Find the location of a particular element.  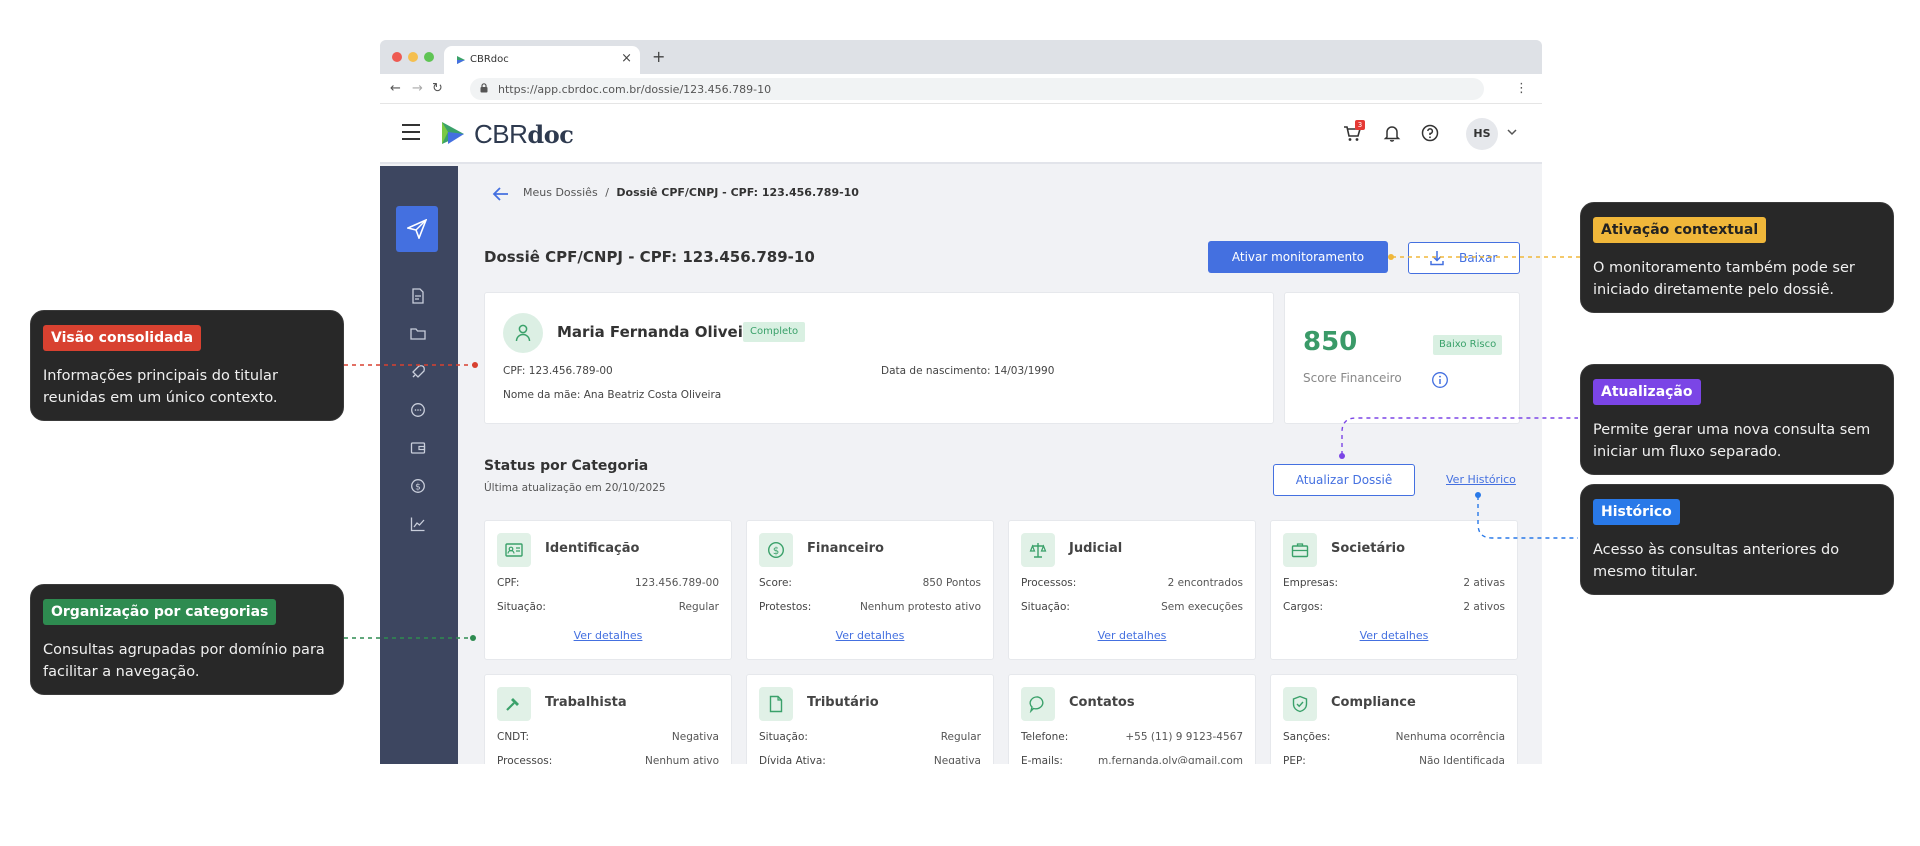

category-row: Situação: Regular is located at coordinates (870, 738).